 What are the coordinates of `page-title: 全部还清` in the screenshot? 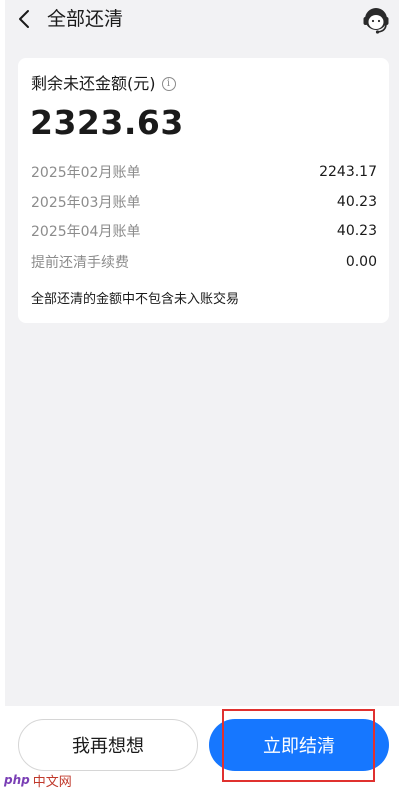 It's located at (85, 19).